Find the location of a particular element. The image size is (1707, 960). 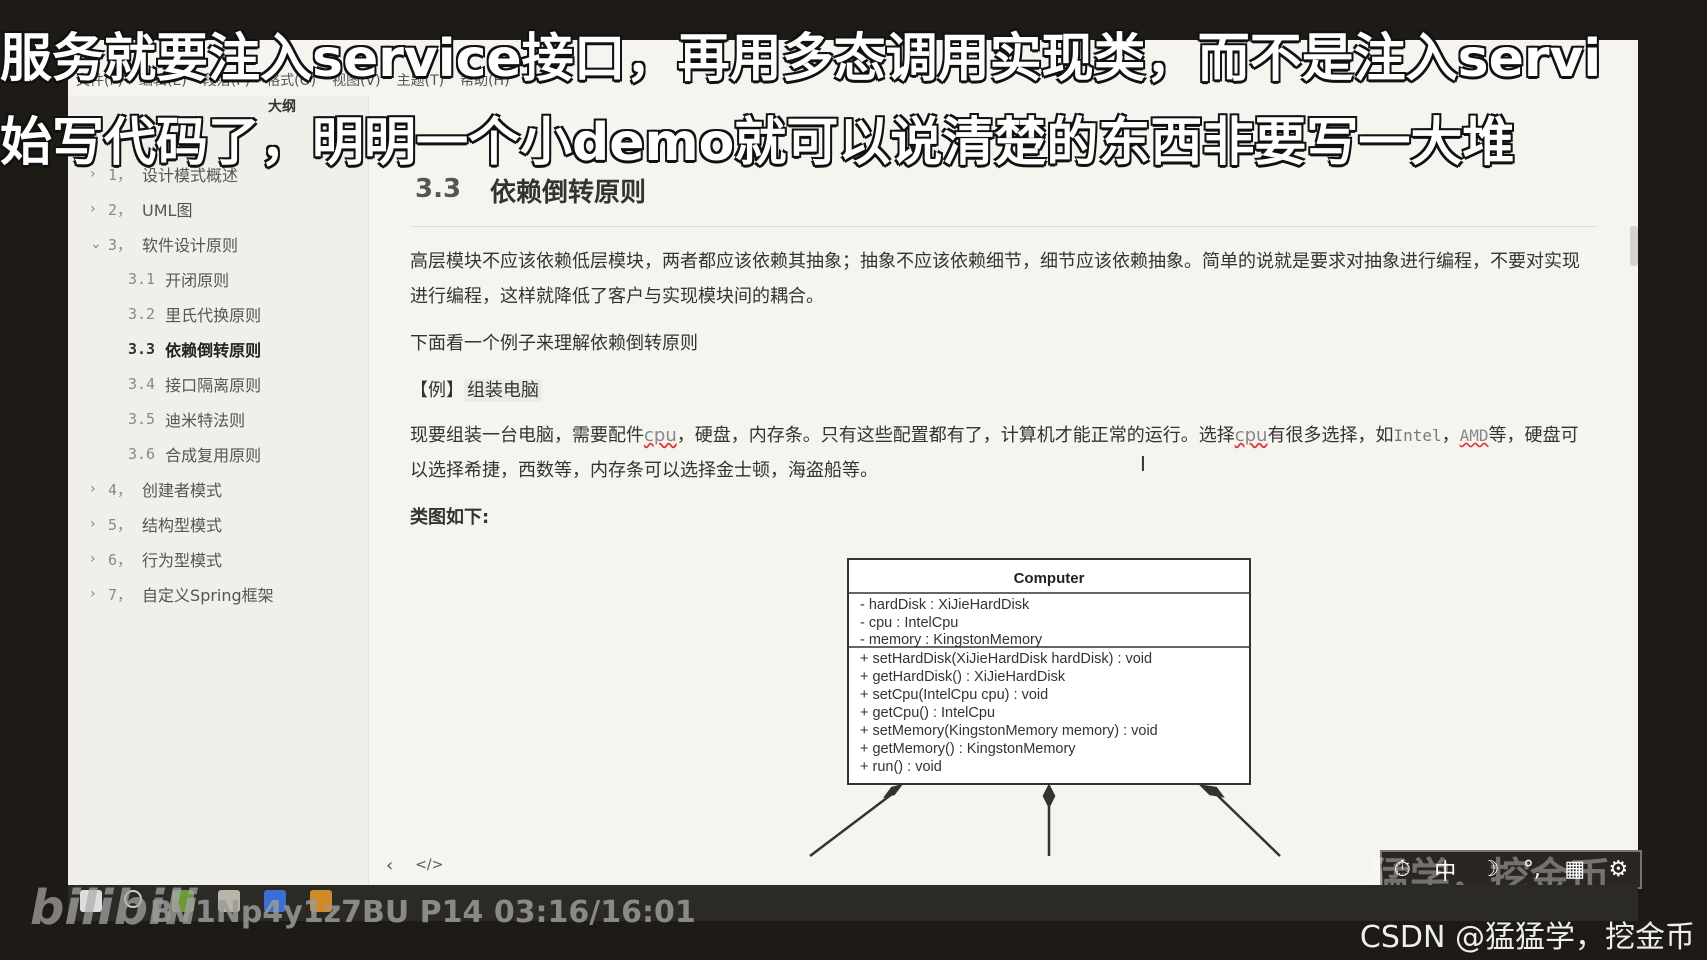

outline-item-3: ⌄ 3， 软件设计原则 is located at coordinates (164, 244).